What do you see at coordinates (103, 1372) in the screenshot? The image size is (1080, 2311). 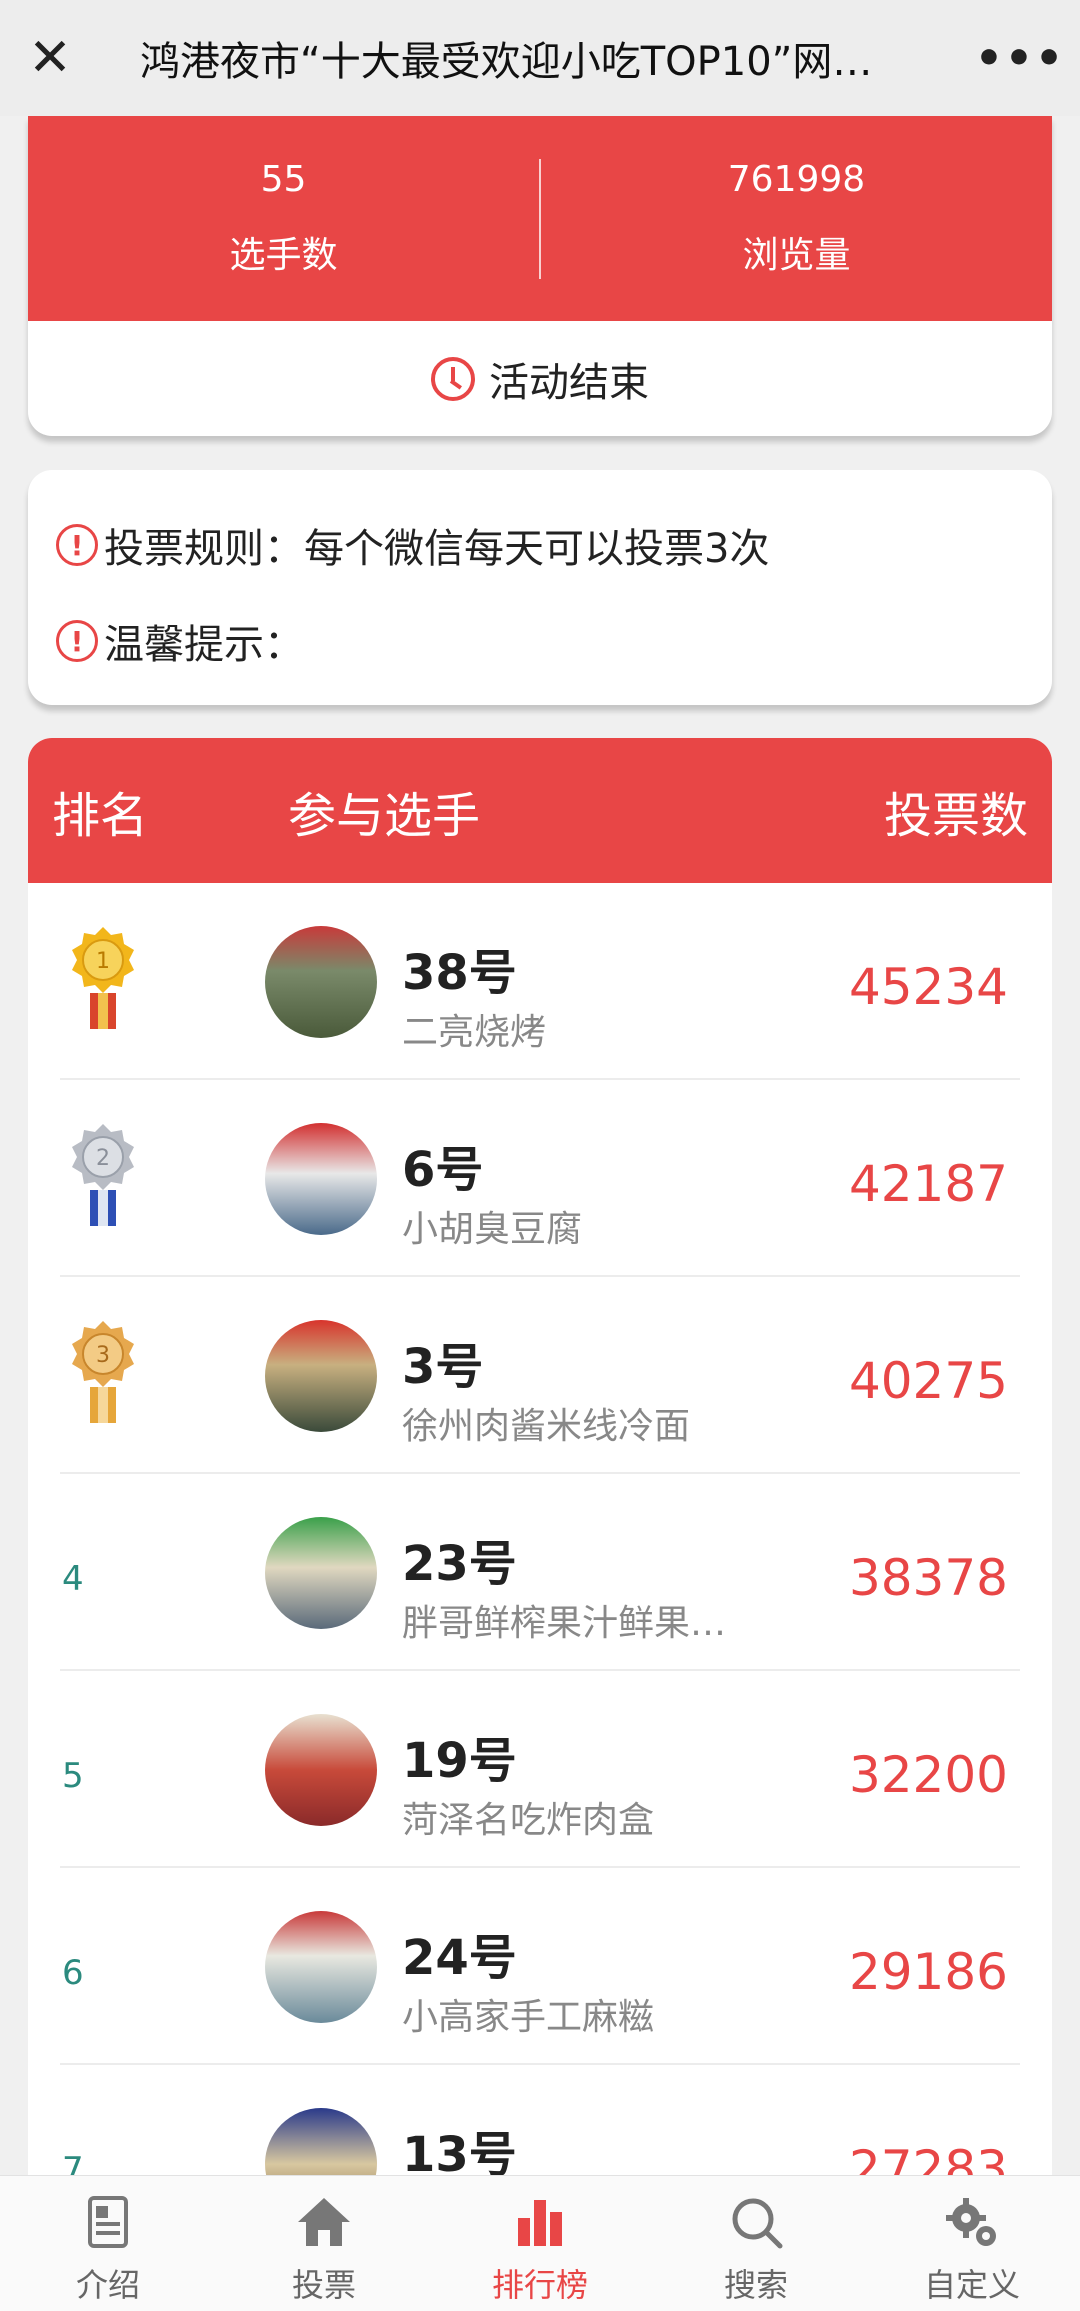 I see `bronze-medal-icon: 3` at bounding box center [103, 1372].